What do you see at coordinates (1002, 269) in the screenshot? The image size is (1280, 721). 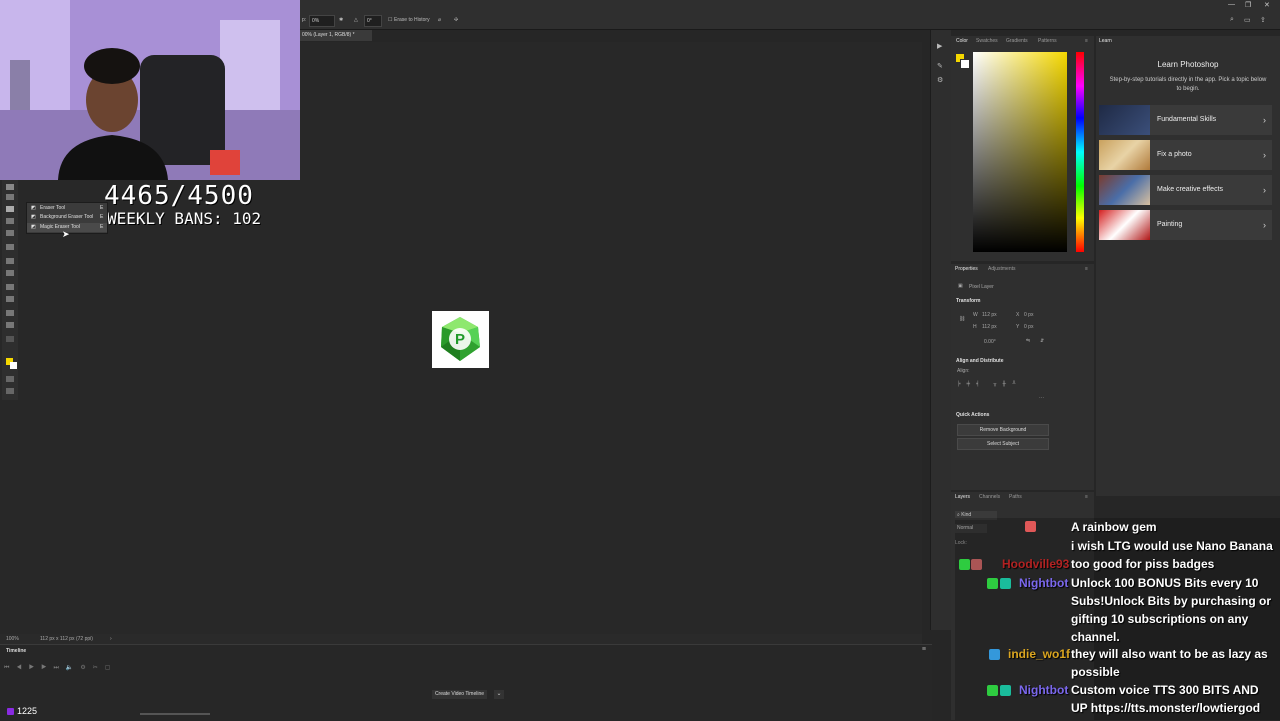 I see `tab-adjustments: Adjustments` at bounding box center [1002, 269].